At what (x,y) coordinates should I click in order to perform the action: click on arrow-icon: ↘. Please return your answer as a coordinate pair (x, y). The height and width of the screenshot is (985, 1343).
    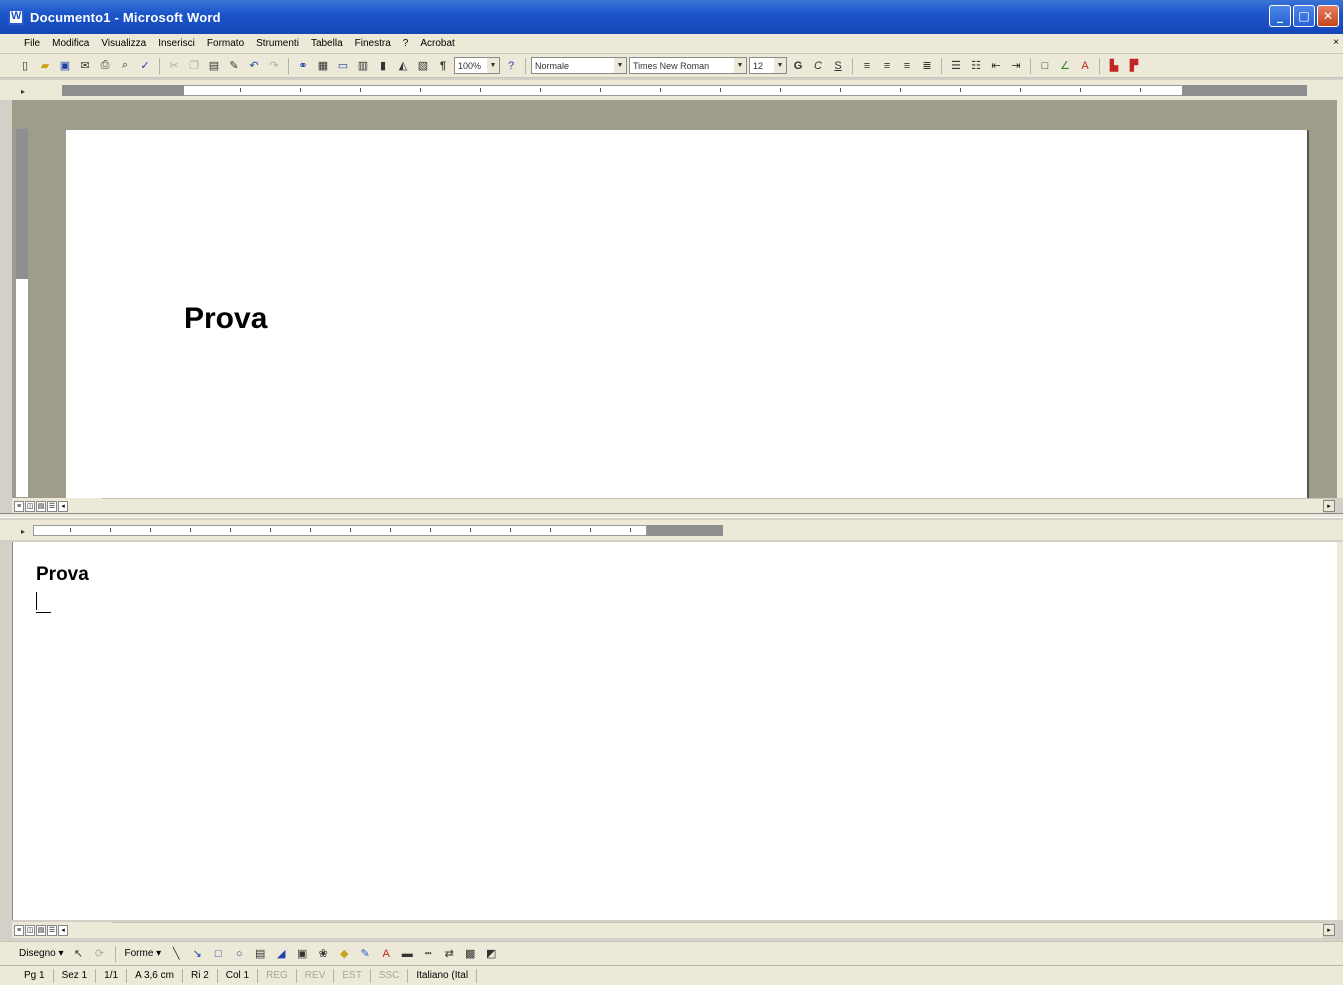
    Looking at the image, I should click on (197, 954).